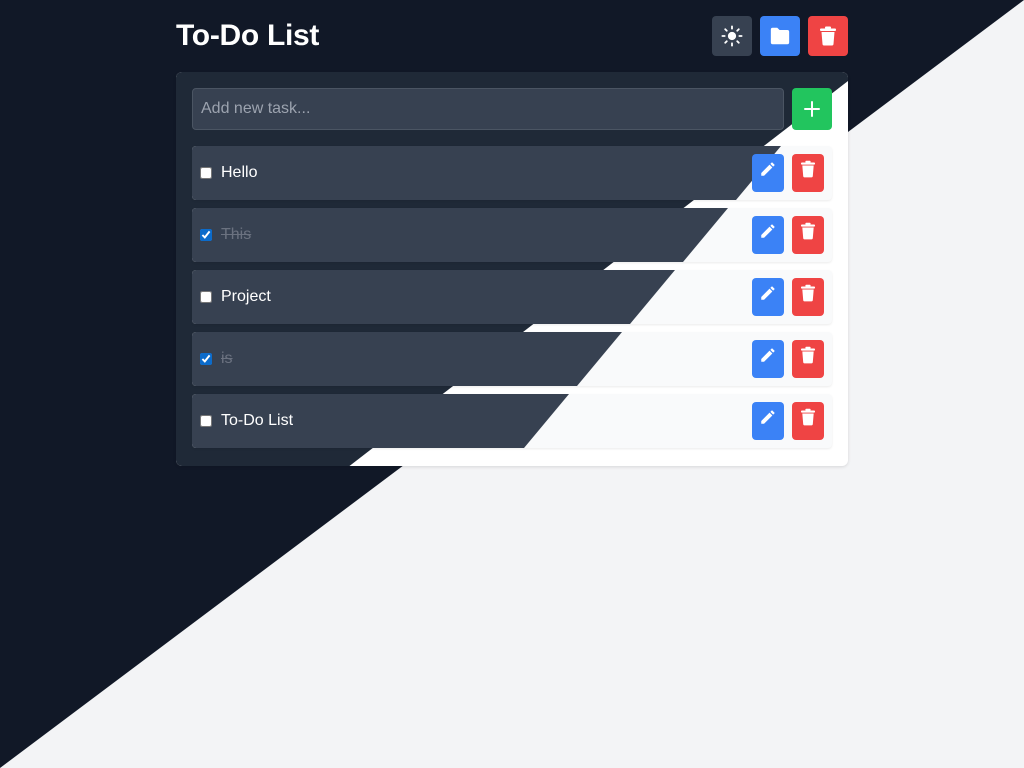 The width and height of the screenshot is (1024, 768). I want to click on sun-icon, so click(732, 36).